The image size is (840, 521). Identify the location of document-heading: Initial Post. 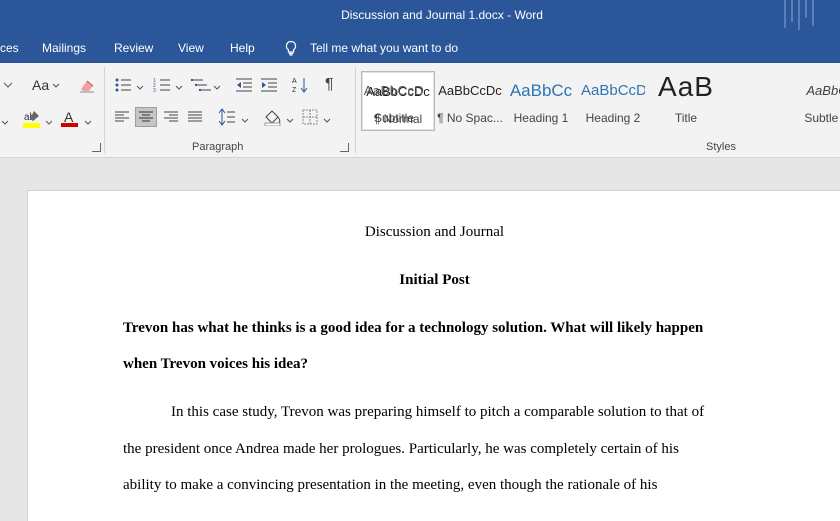
(434, 280).